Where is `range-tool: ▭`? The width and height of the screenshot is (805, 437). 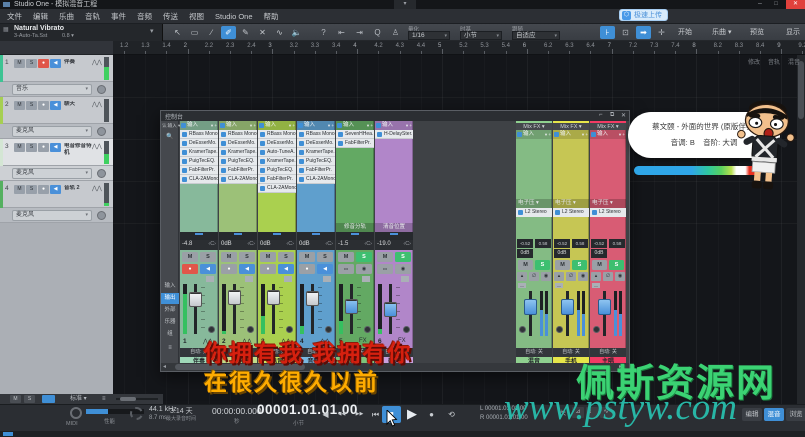
range-tool: ▭ is located at coordinates (194, 32).